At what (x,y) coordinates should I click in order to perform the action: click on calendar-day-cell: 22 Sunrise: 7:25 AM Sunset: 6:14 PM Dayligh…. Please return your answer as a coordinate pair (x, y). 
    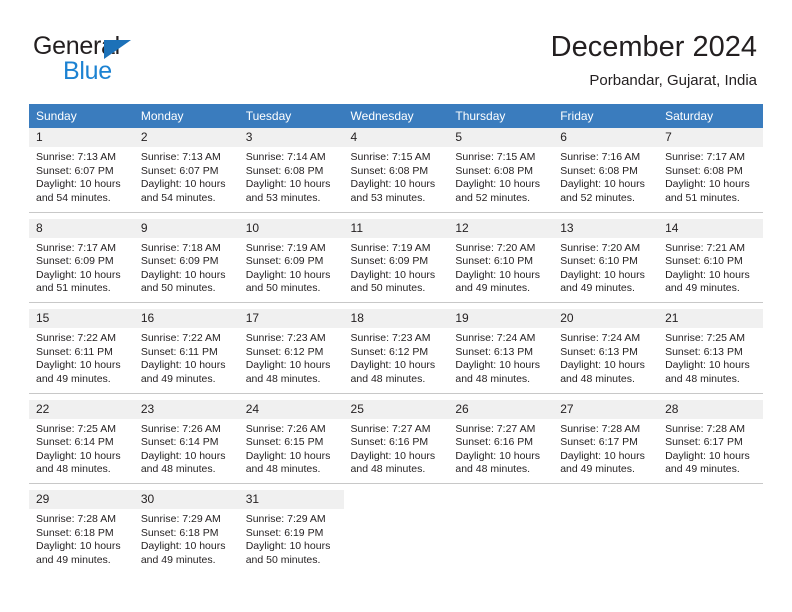
    Looking at the image, I should click on (81, 441).